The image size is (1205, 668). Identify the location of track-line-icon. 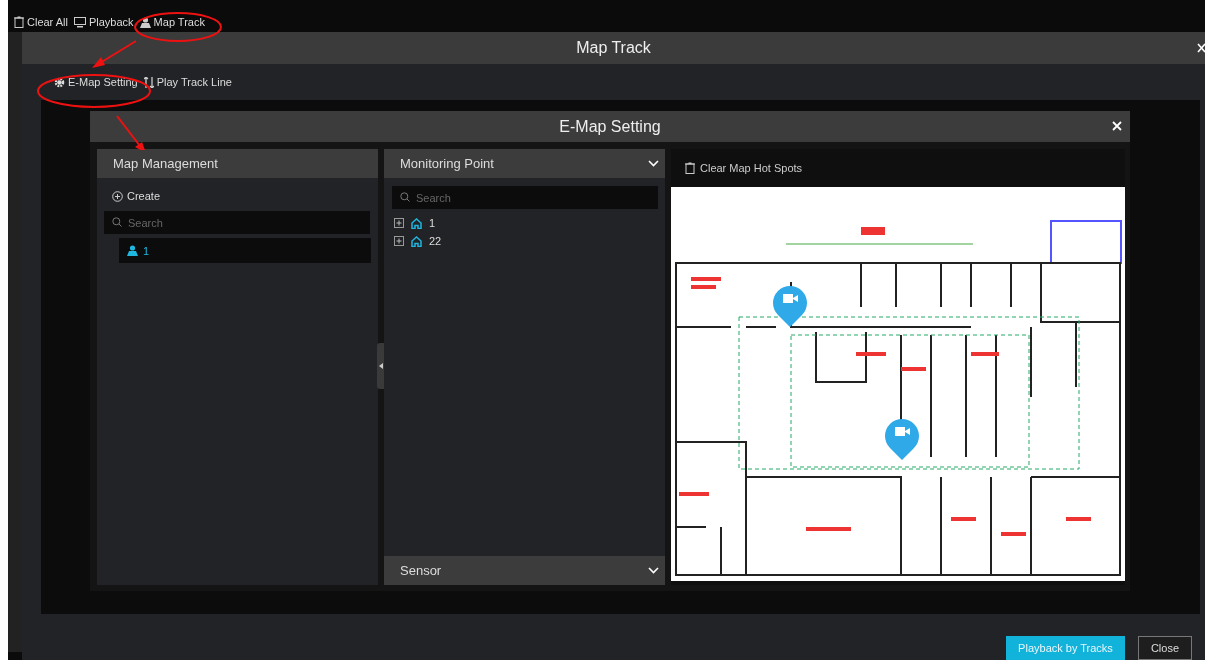
(148, 82).